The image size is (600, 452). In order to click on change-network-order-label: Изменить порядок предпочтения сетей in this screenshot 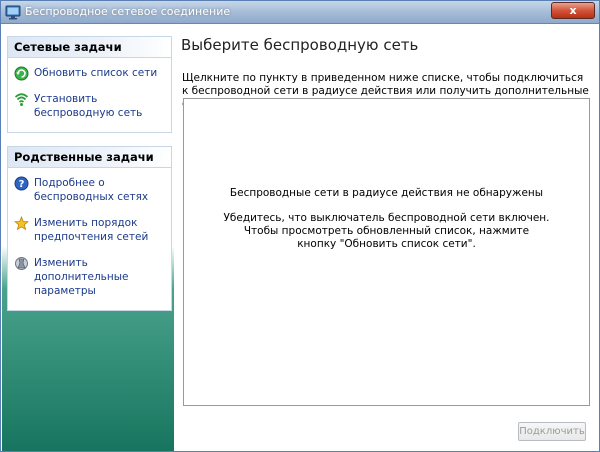, I will do `click(91, 230)`.